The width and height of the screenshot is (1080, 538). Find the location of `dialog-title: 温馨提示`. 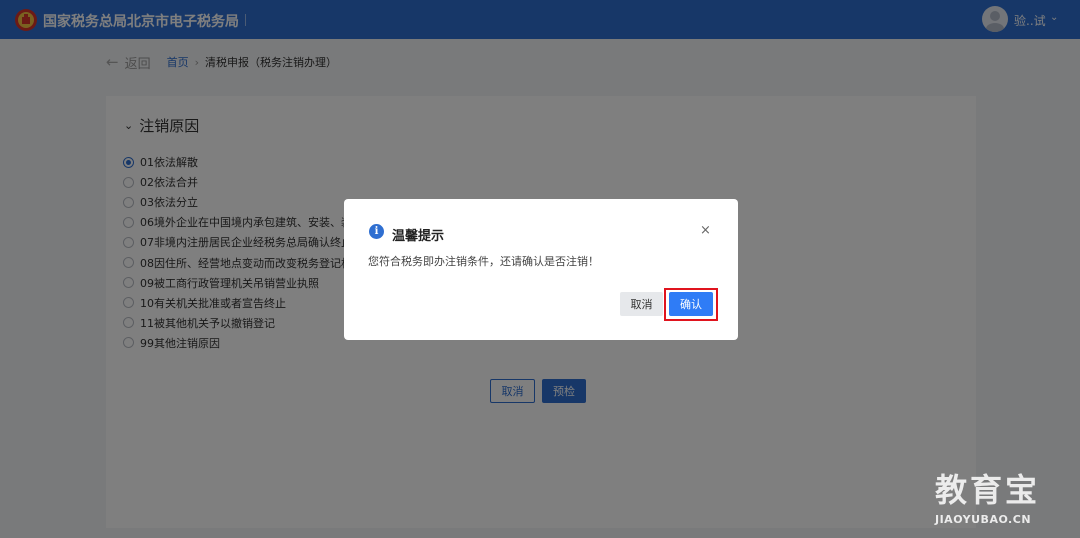

dialog-title: 温馨提示 is located at coordinates (418, 236).